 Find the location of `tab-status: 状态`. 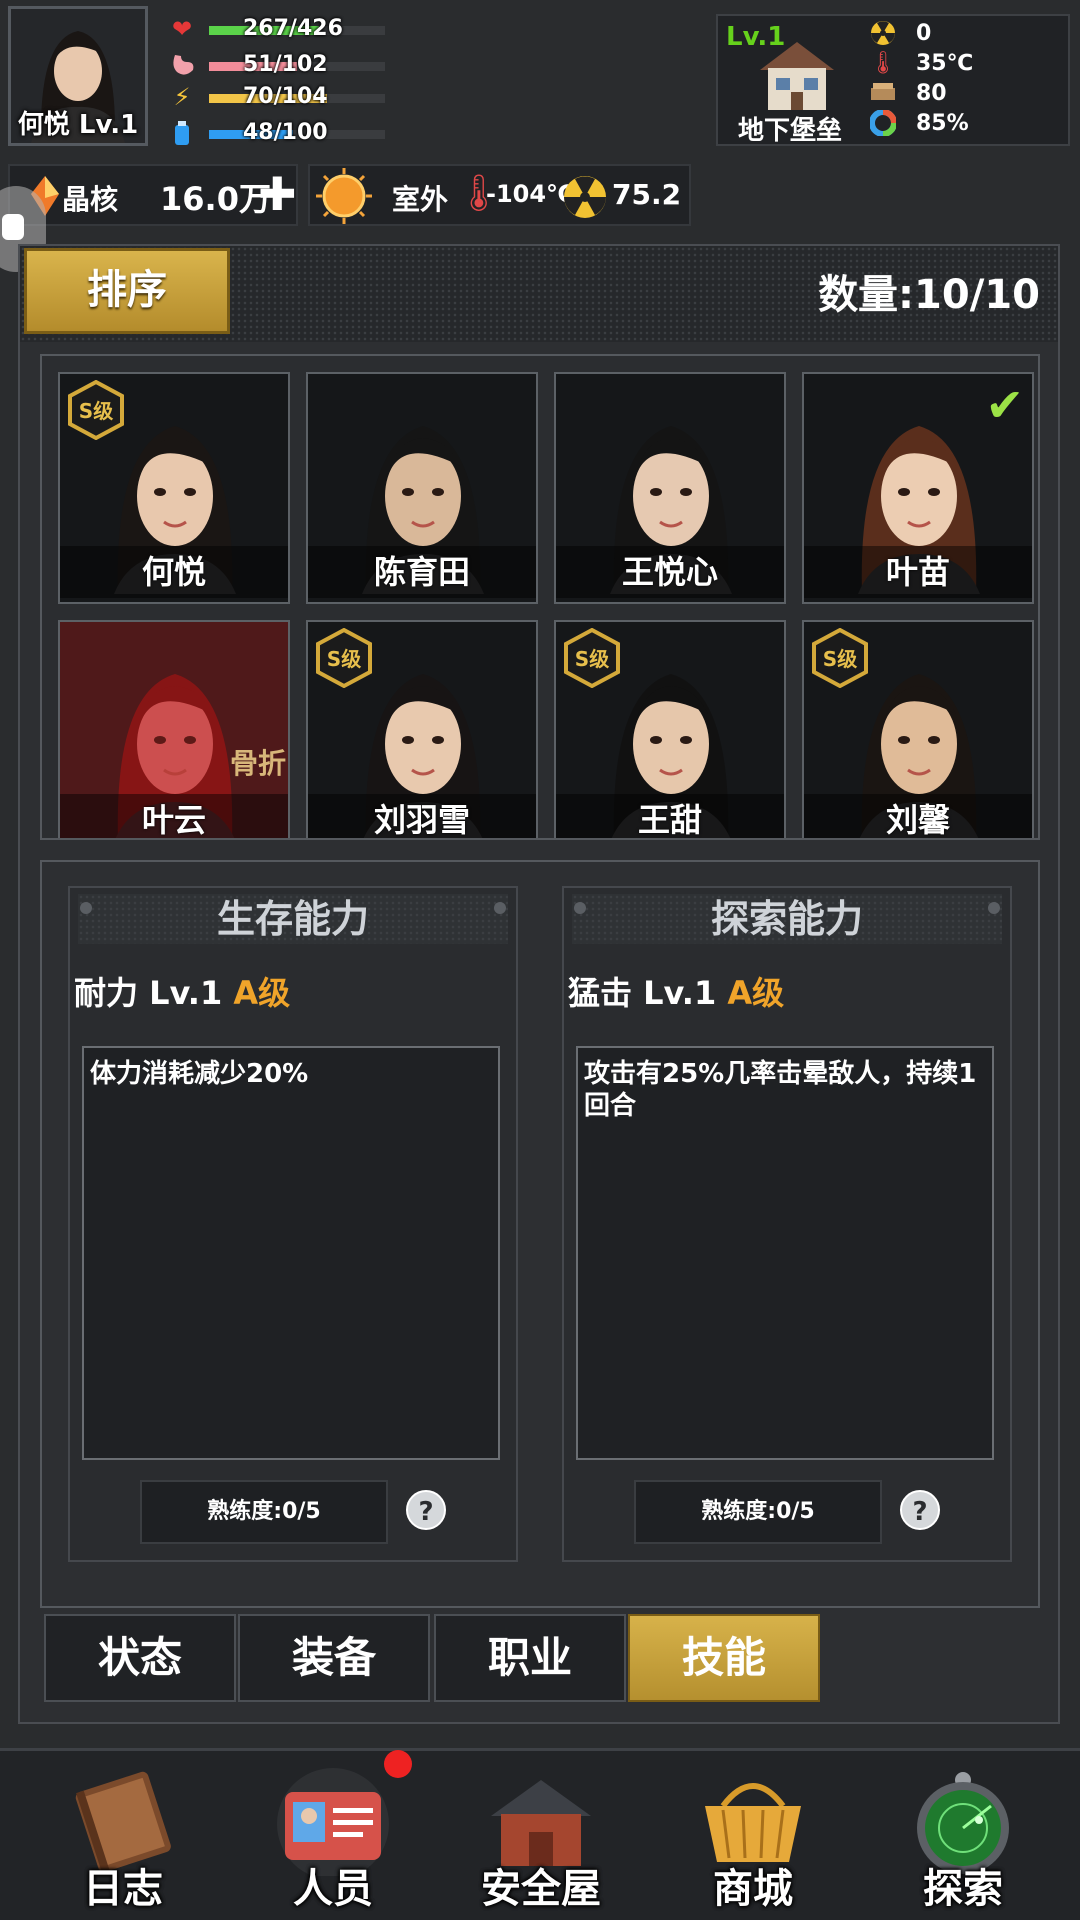

tab-status: 状态 is located at coordinates (140, 1658).